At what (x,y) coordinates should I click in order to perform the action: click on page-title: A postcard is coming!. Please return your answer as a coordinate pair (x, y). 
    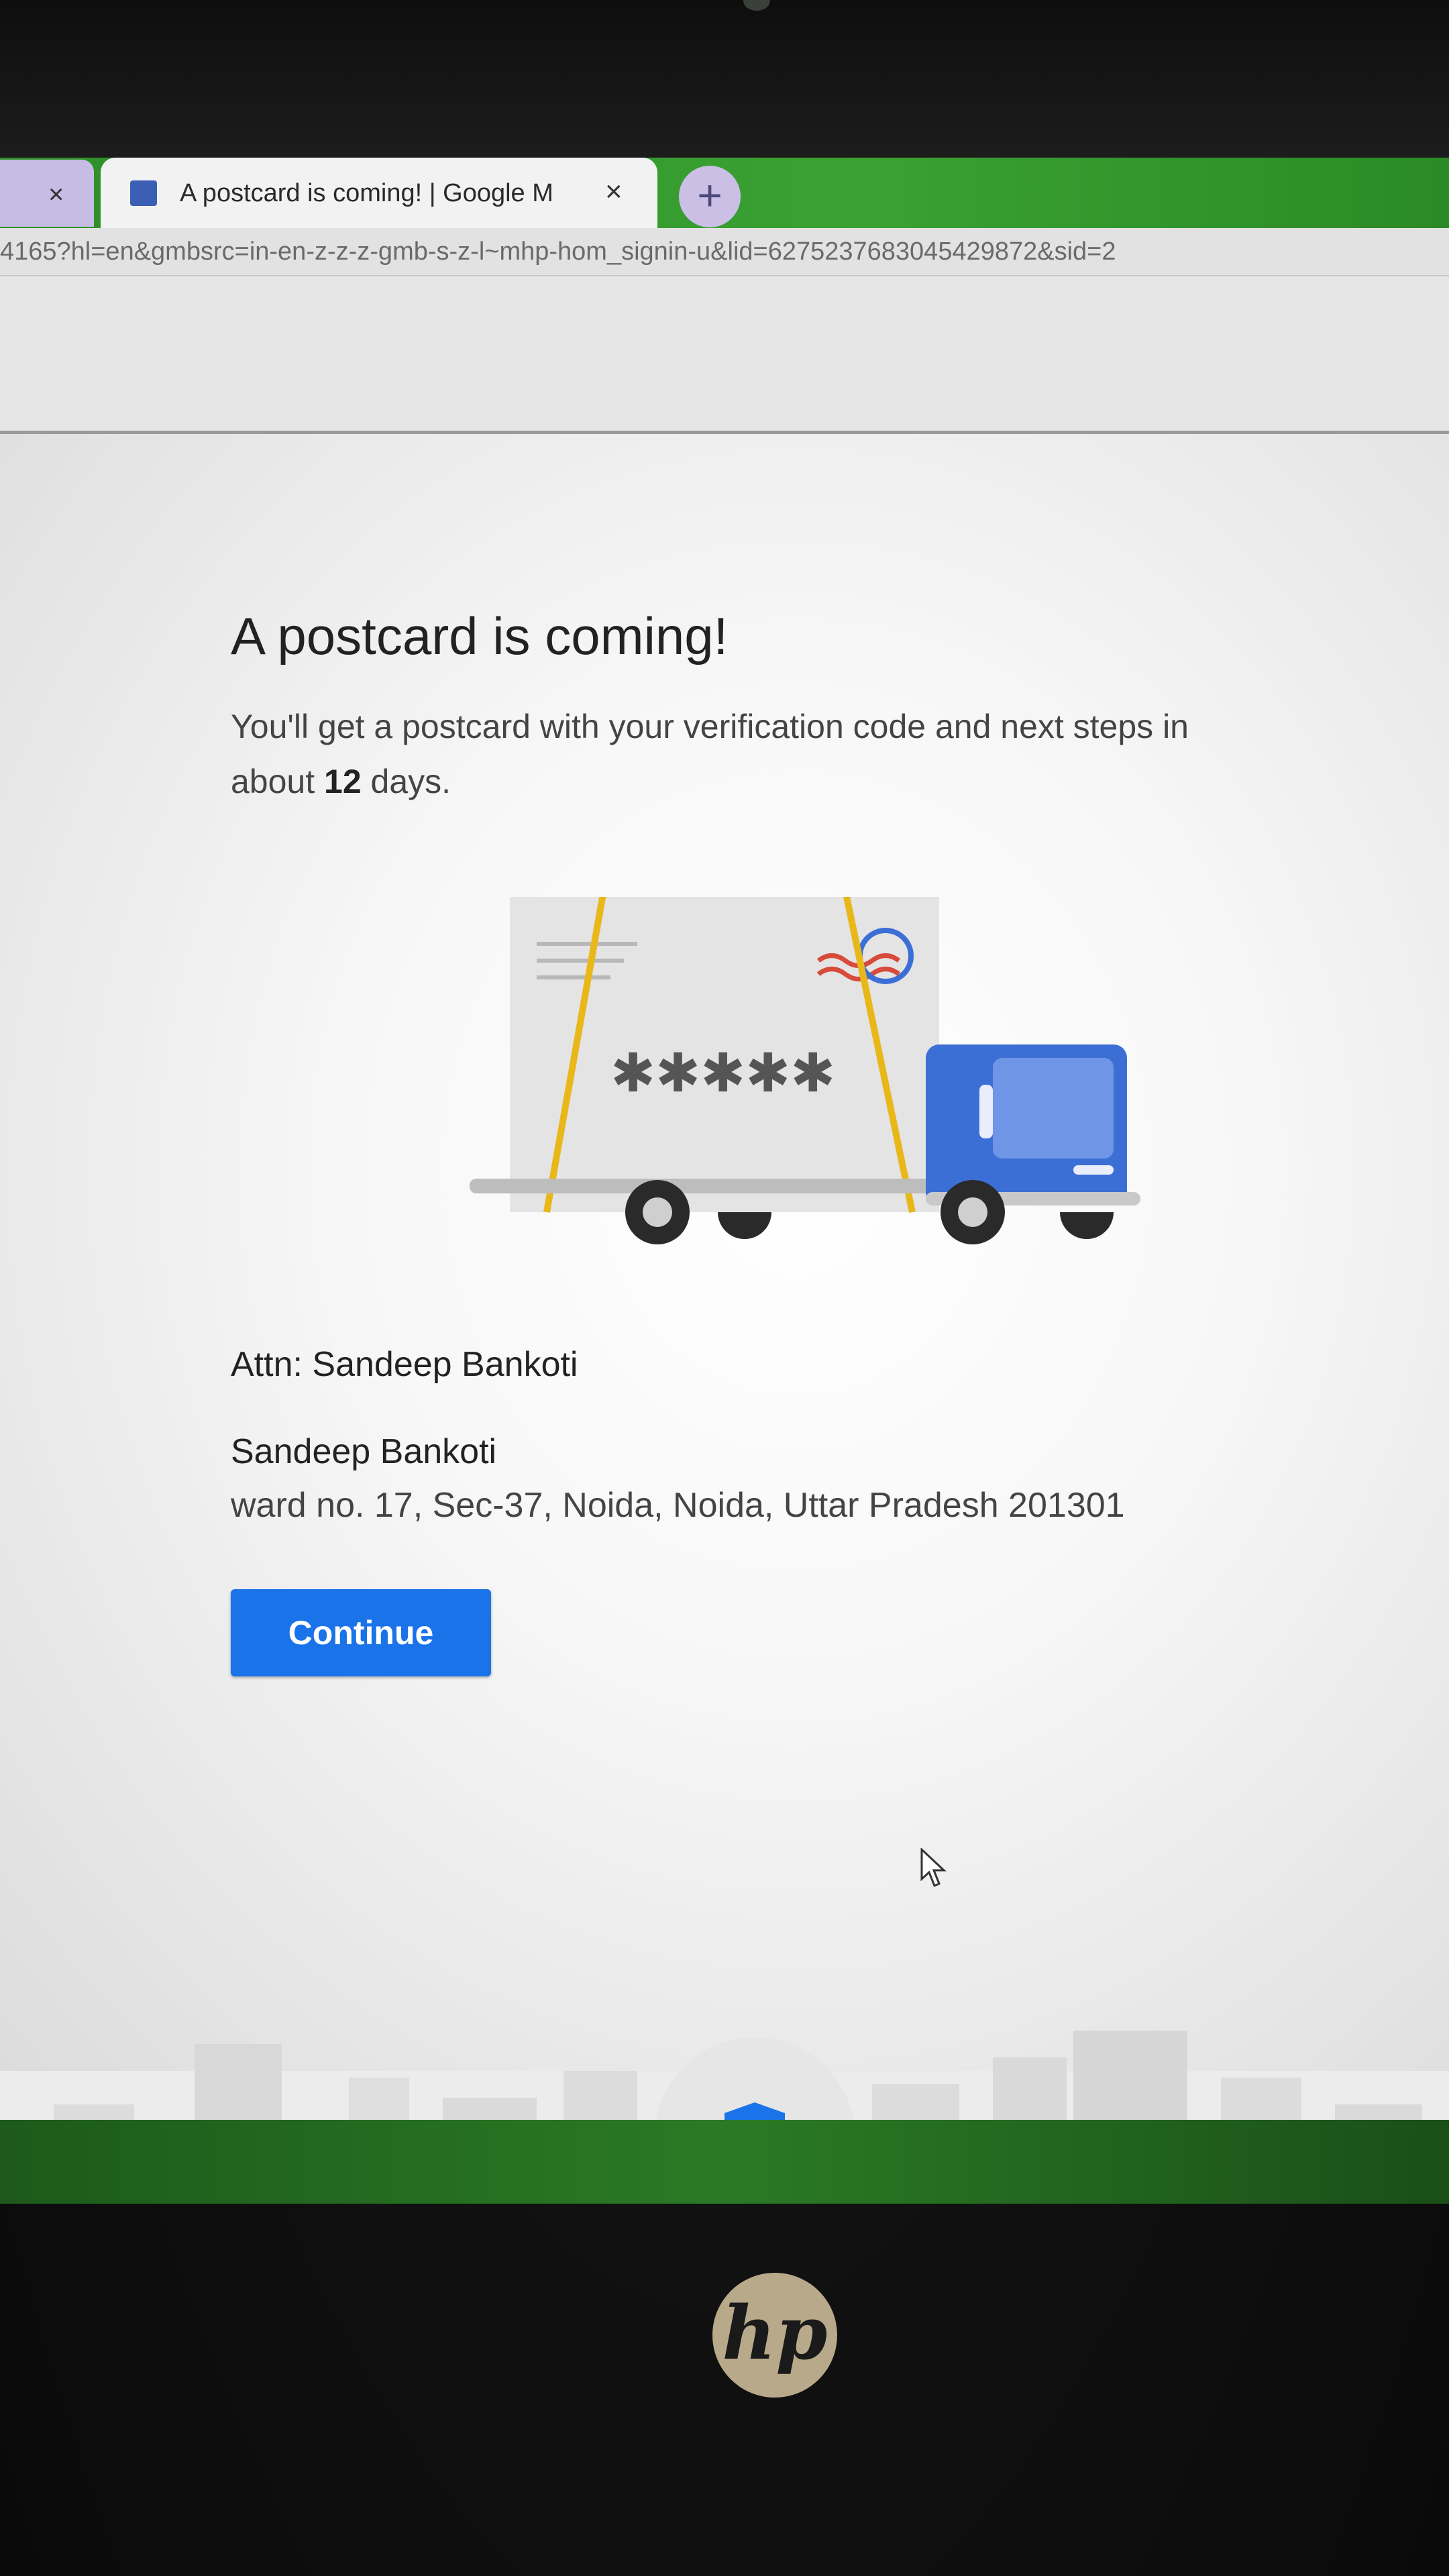
    Looking at the image, I should click on (480, 635).